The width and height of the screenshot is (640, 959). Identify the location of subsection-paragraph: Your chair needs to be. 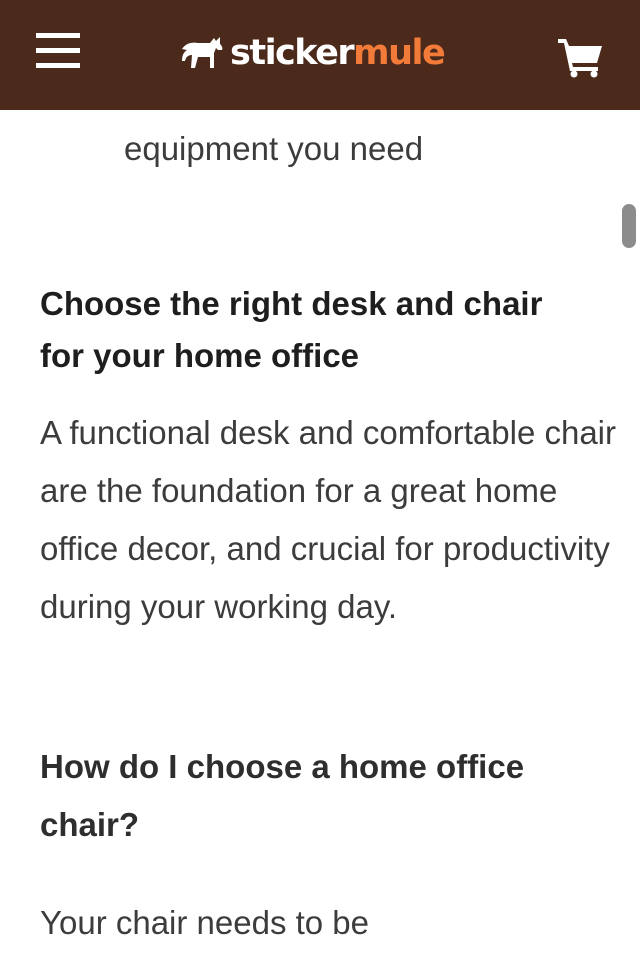
(205, 922).